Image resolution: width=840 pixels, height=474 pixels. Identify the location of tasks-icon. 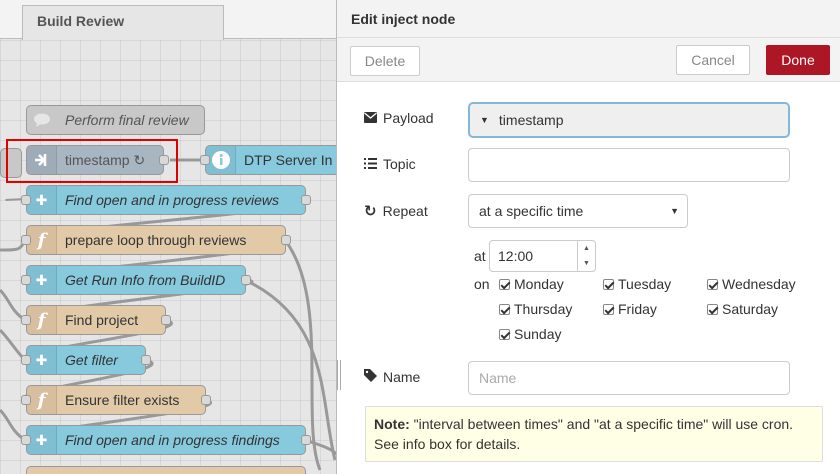
(370, 164).